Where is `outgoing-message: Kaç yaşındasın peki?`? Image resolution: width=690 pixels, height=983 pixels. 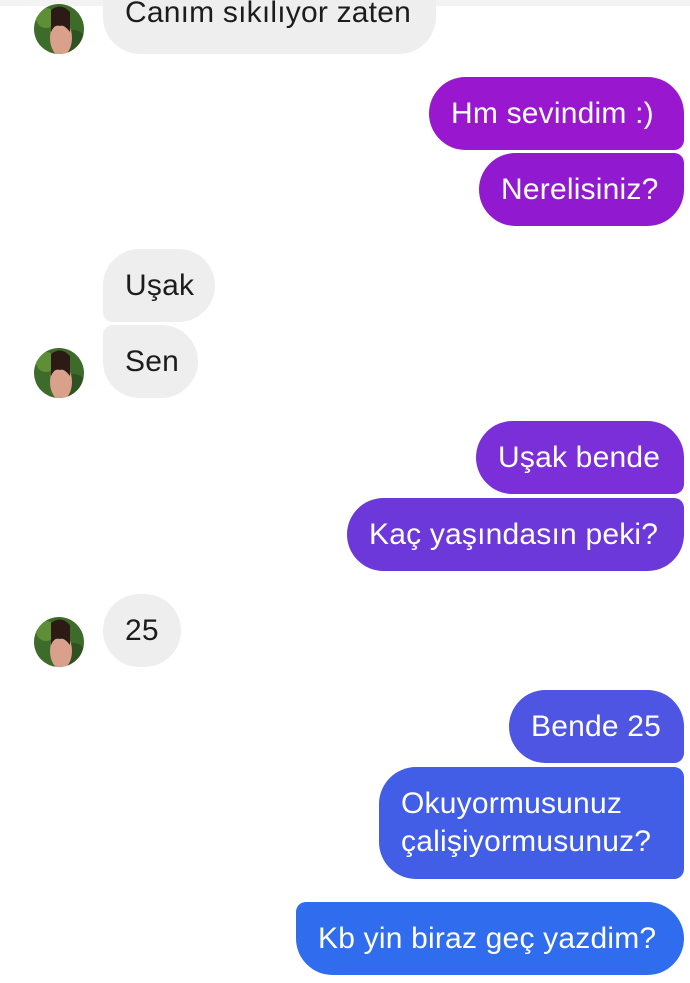 outgoing-message: Kaç yaşındasın peki? is located at coordinates (515, 534).